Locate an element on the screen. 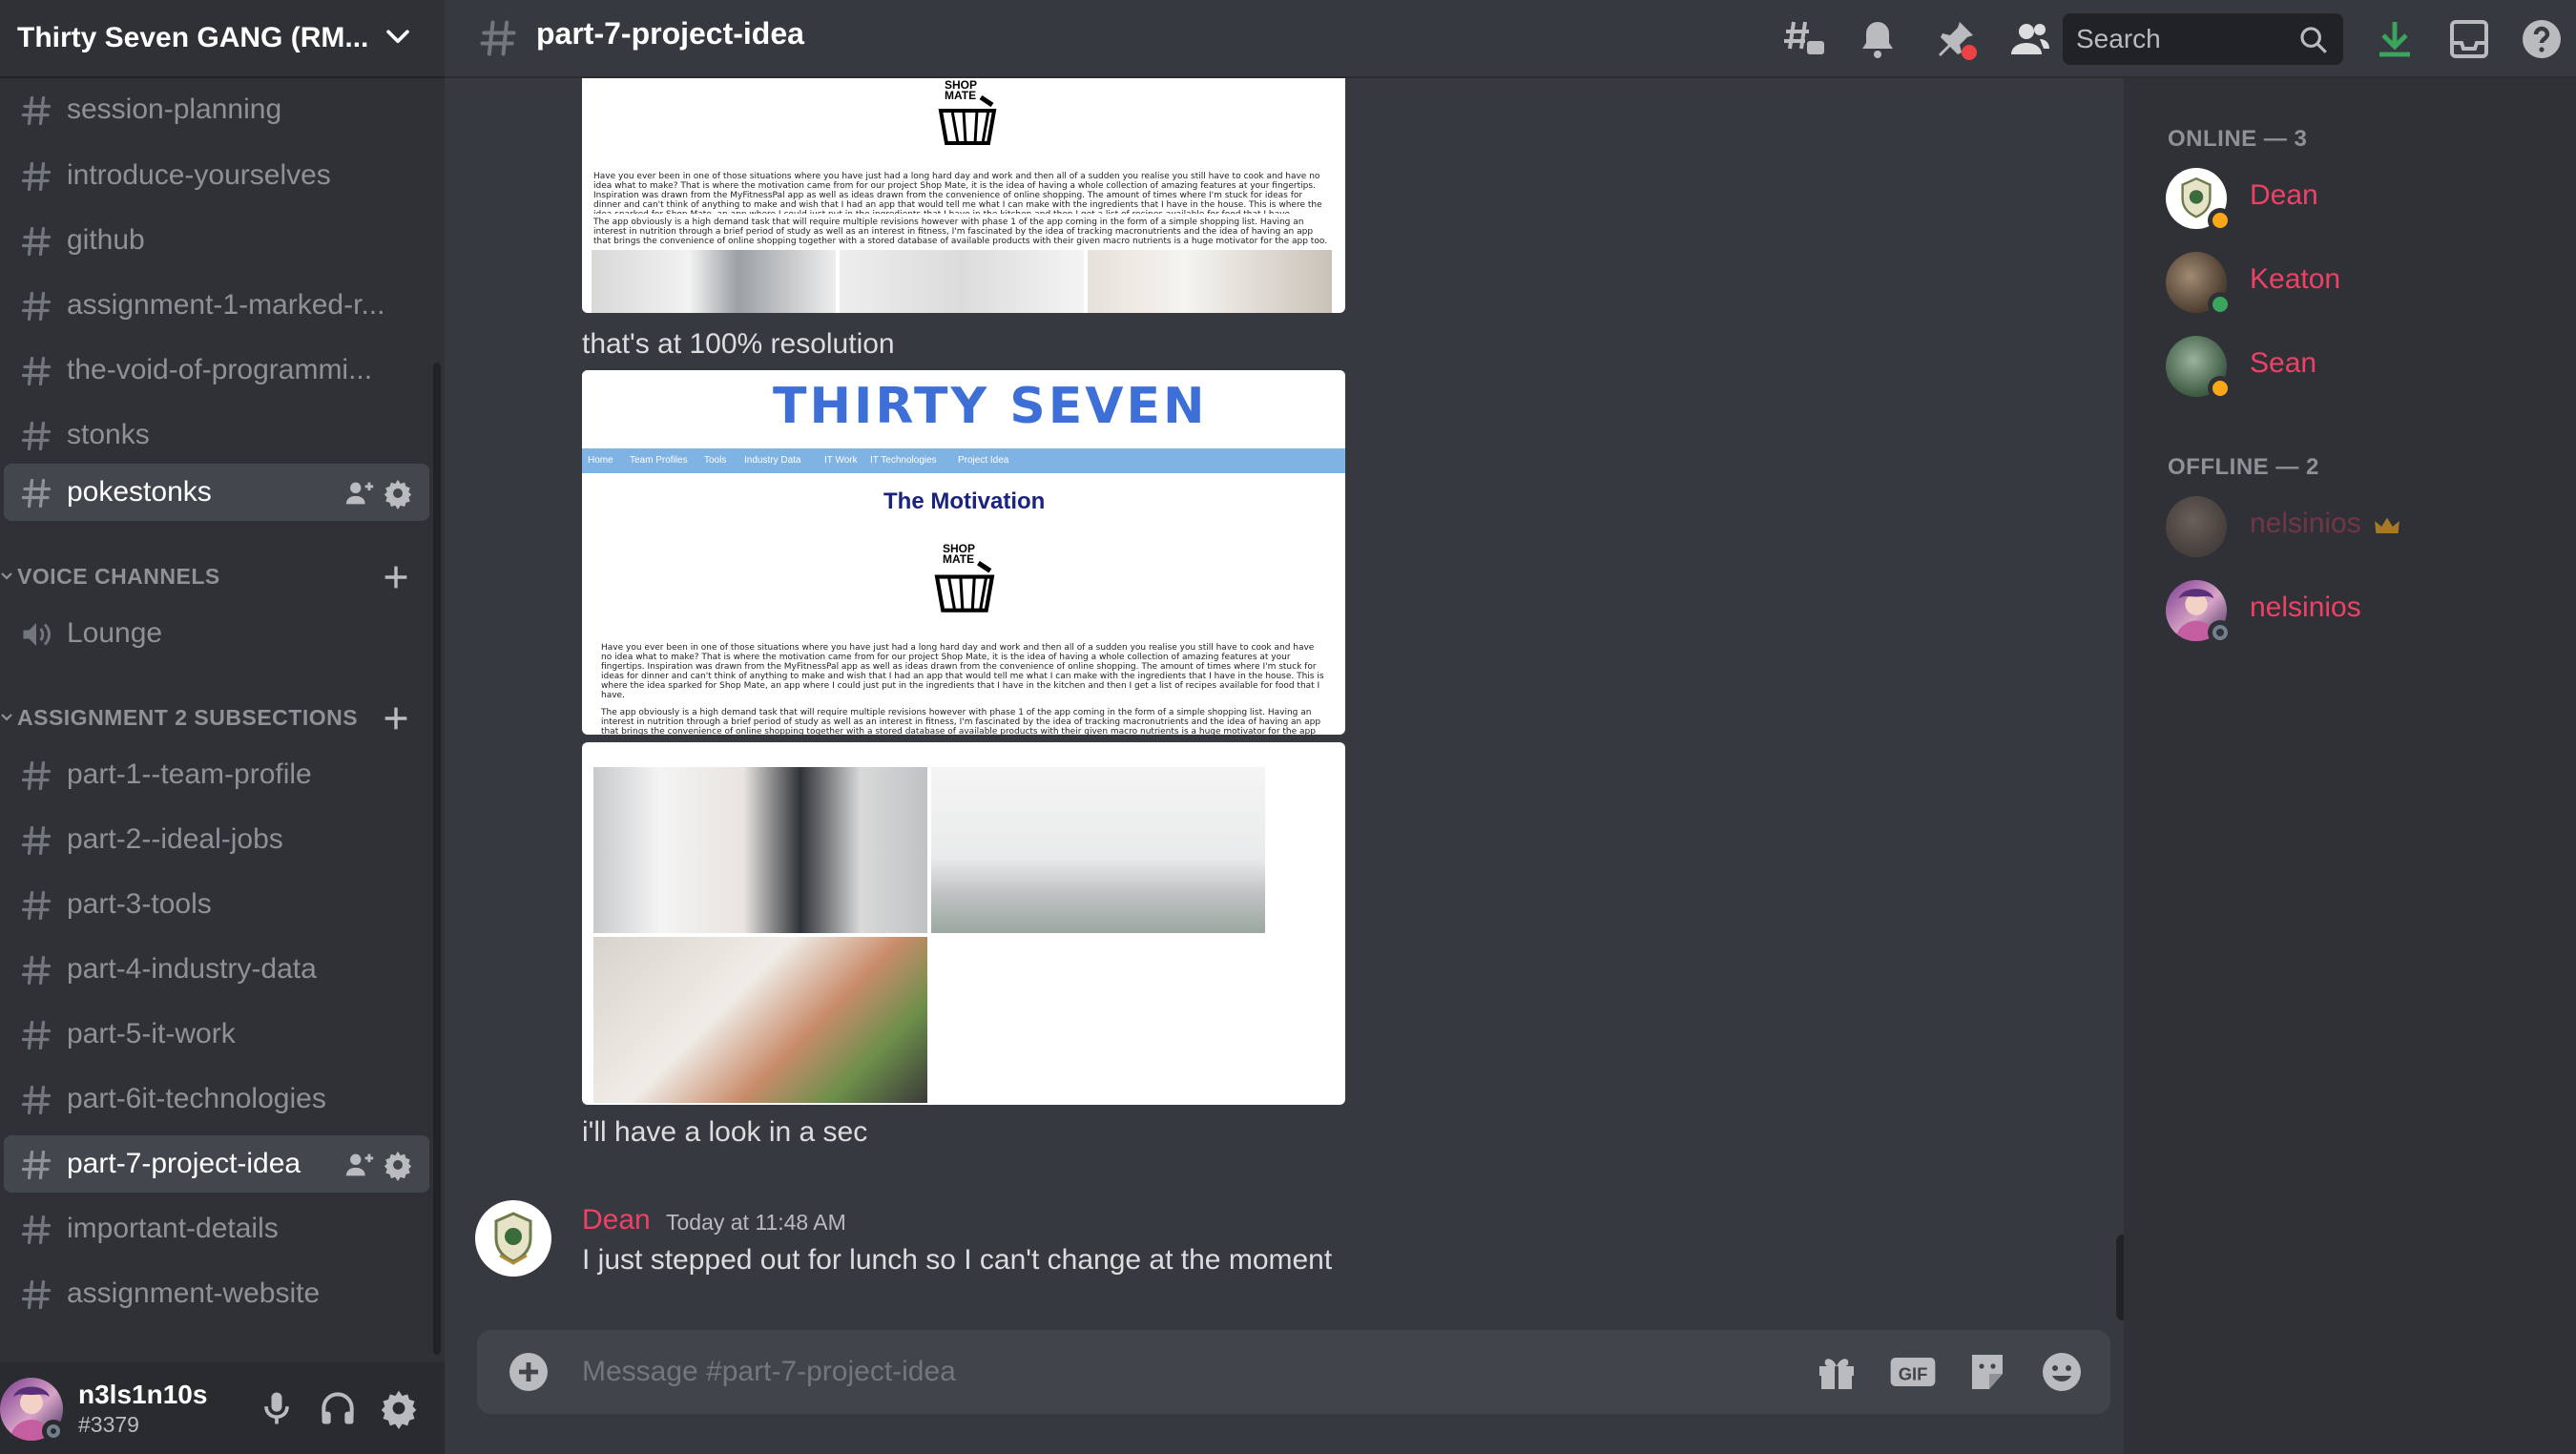  chat-scrollbar is located at coordinates (2120, 1277).